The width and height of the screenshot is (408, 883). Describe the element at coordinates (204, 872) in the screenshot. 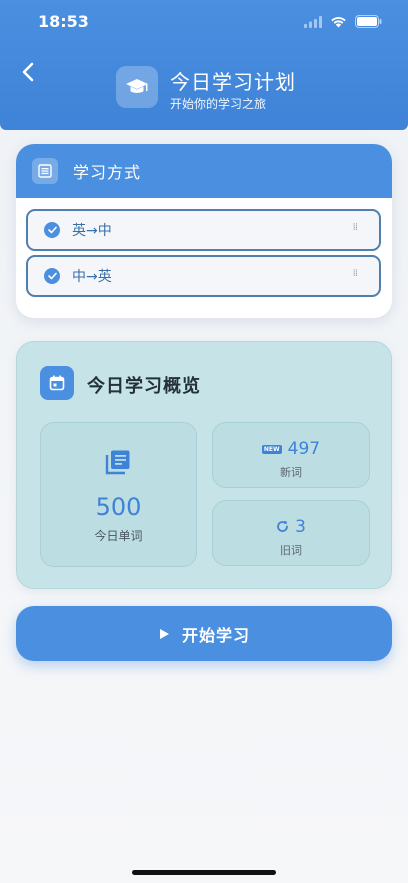

I see `home-indicator` at that location.